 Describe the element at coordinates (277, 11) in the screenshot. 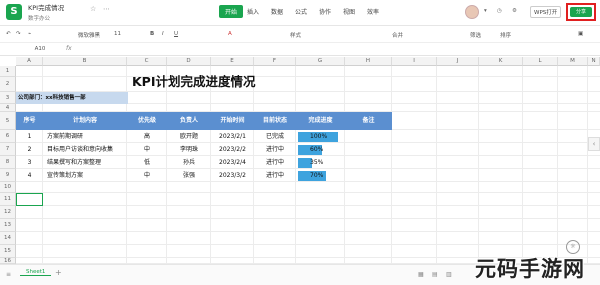

I see `menu-data: 数据` at that location.